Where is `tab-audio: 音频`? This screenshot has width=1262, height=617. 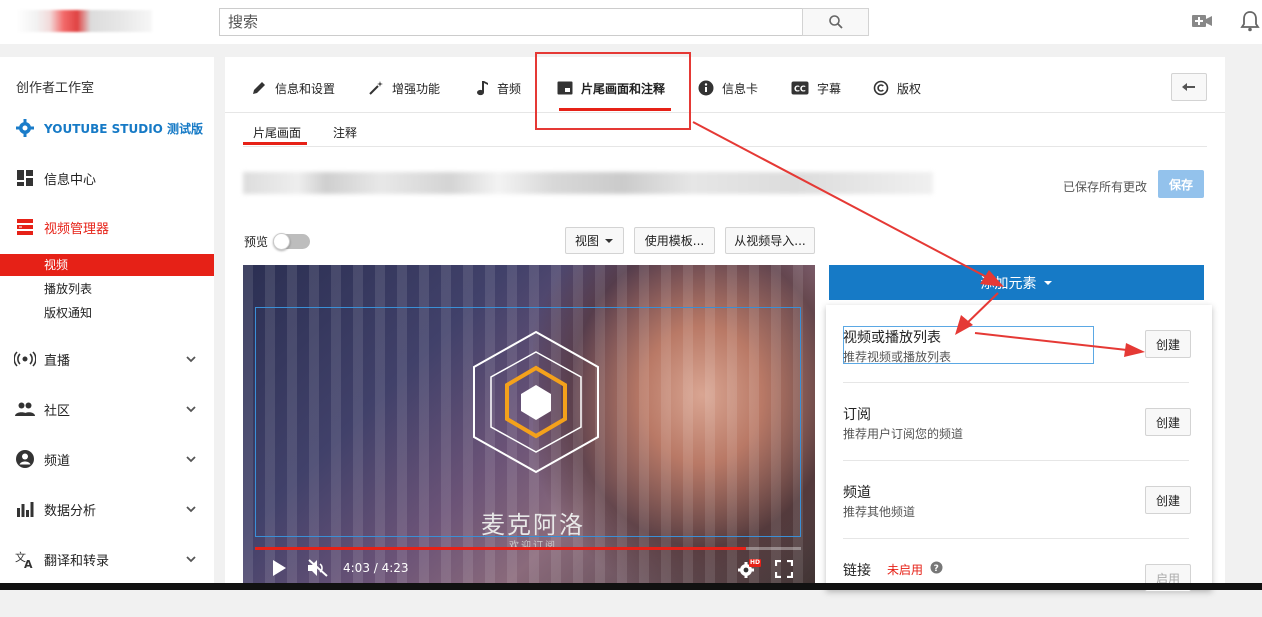 tab-audio: 音频 is located at coordinates (498, 88).